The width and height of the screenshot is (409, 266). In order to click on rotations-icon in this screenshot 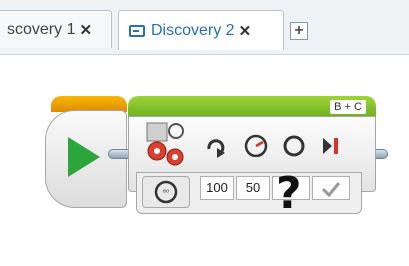, I will do `click(294, 146)`.